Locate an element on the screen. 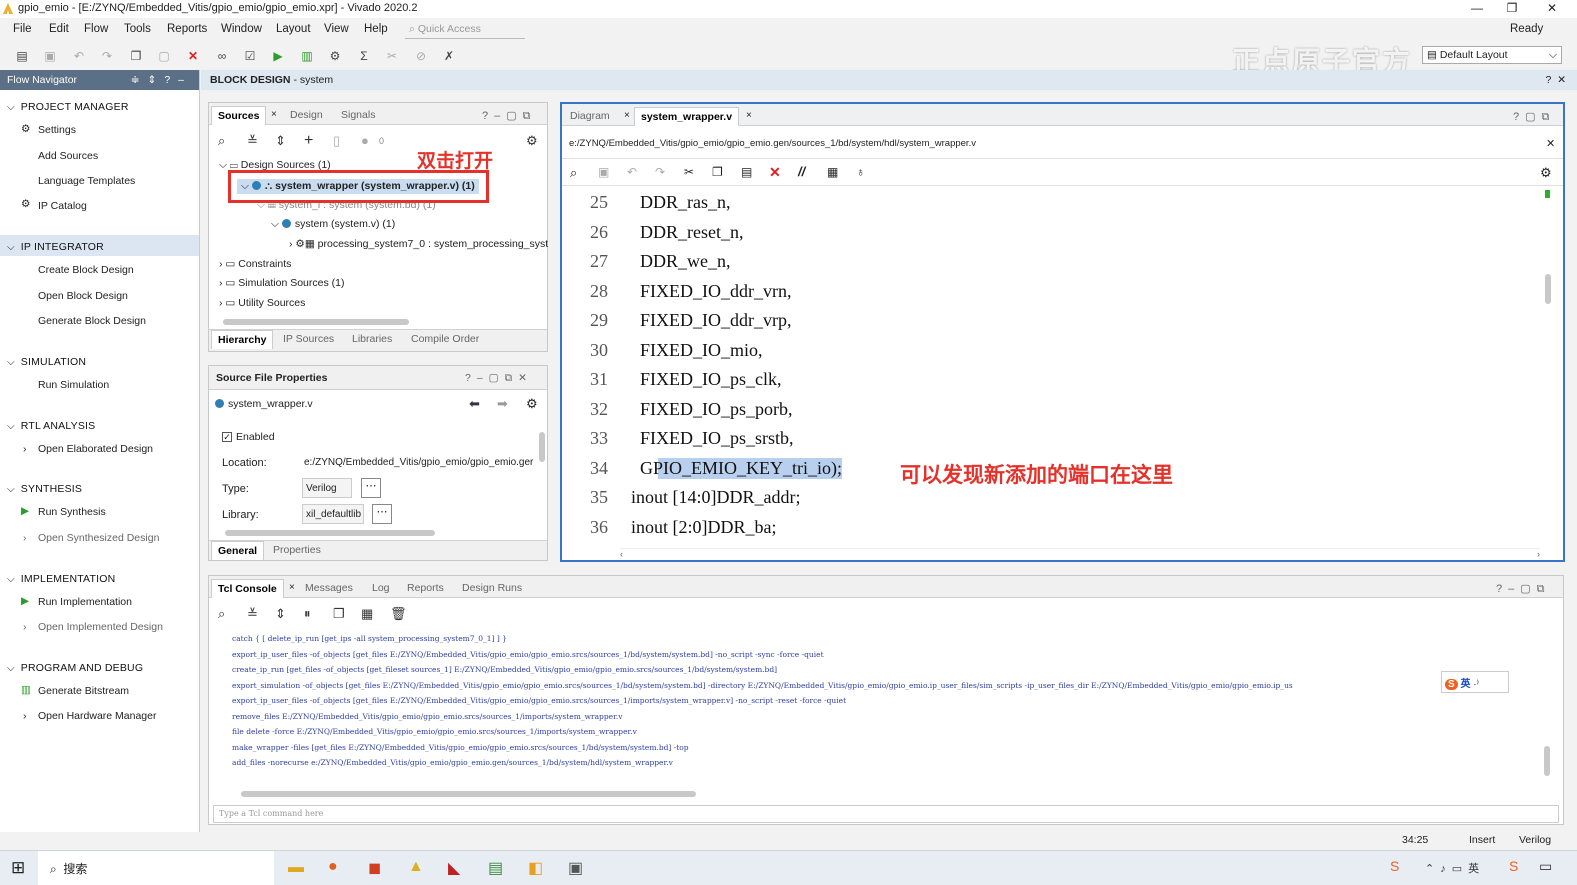 This screenshot has width=1577, height=885. nav-ip-catalog: ⚙ IP Catalog is located at coordinates (54, 205).